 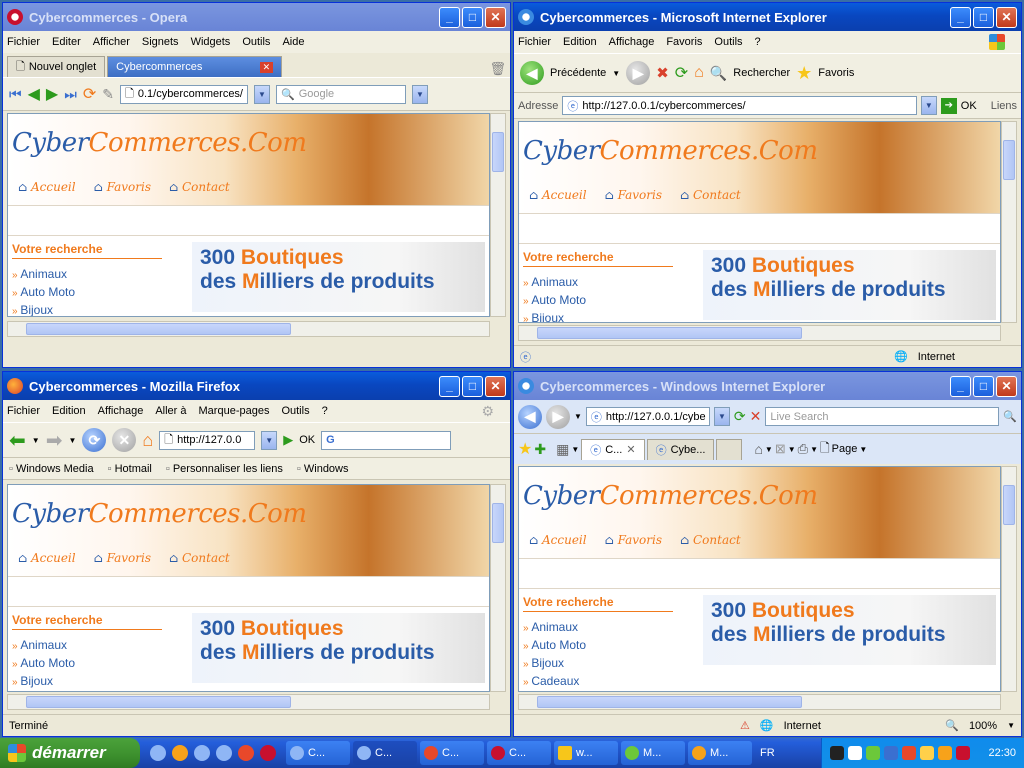 I want to click on menu-outils: Outils, so click(x=728, y=42).